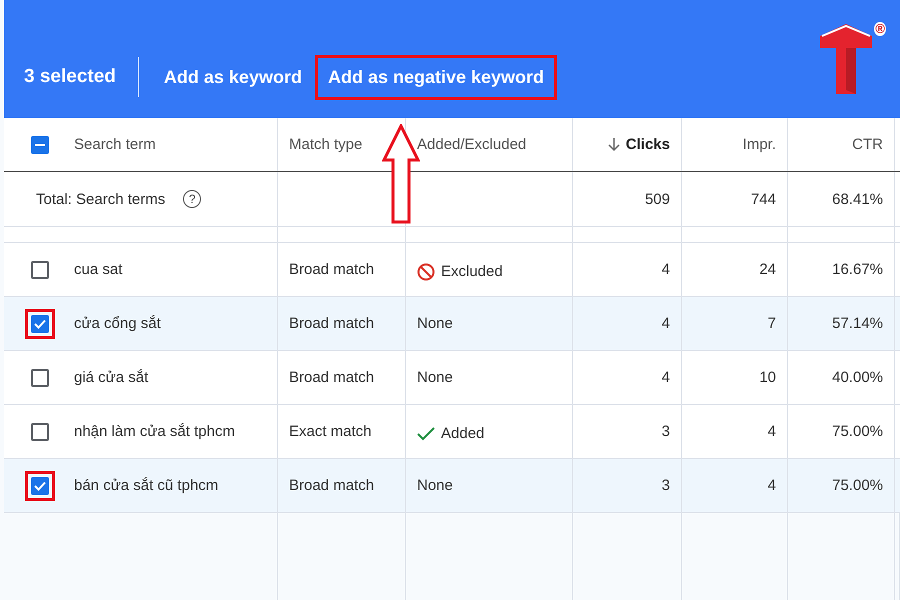 The image size is (900, 600). What do you see at coordinates (857, 377) in the screenshot?
I see `table-cell: 40.00%` at bounding box center [857, 377].